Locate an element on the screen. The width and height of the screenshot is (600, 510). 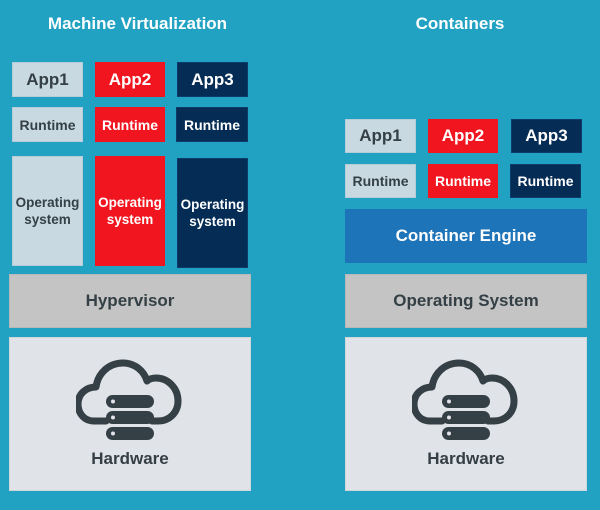
vm-runtime1-box: Runtime is located at coordinates (47, 124).